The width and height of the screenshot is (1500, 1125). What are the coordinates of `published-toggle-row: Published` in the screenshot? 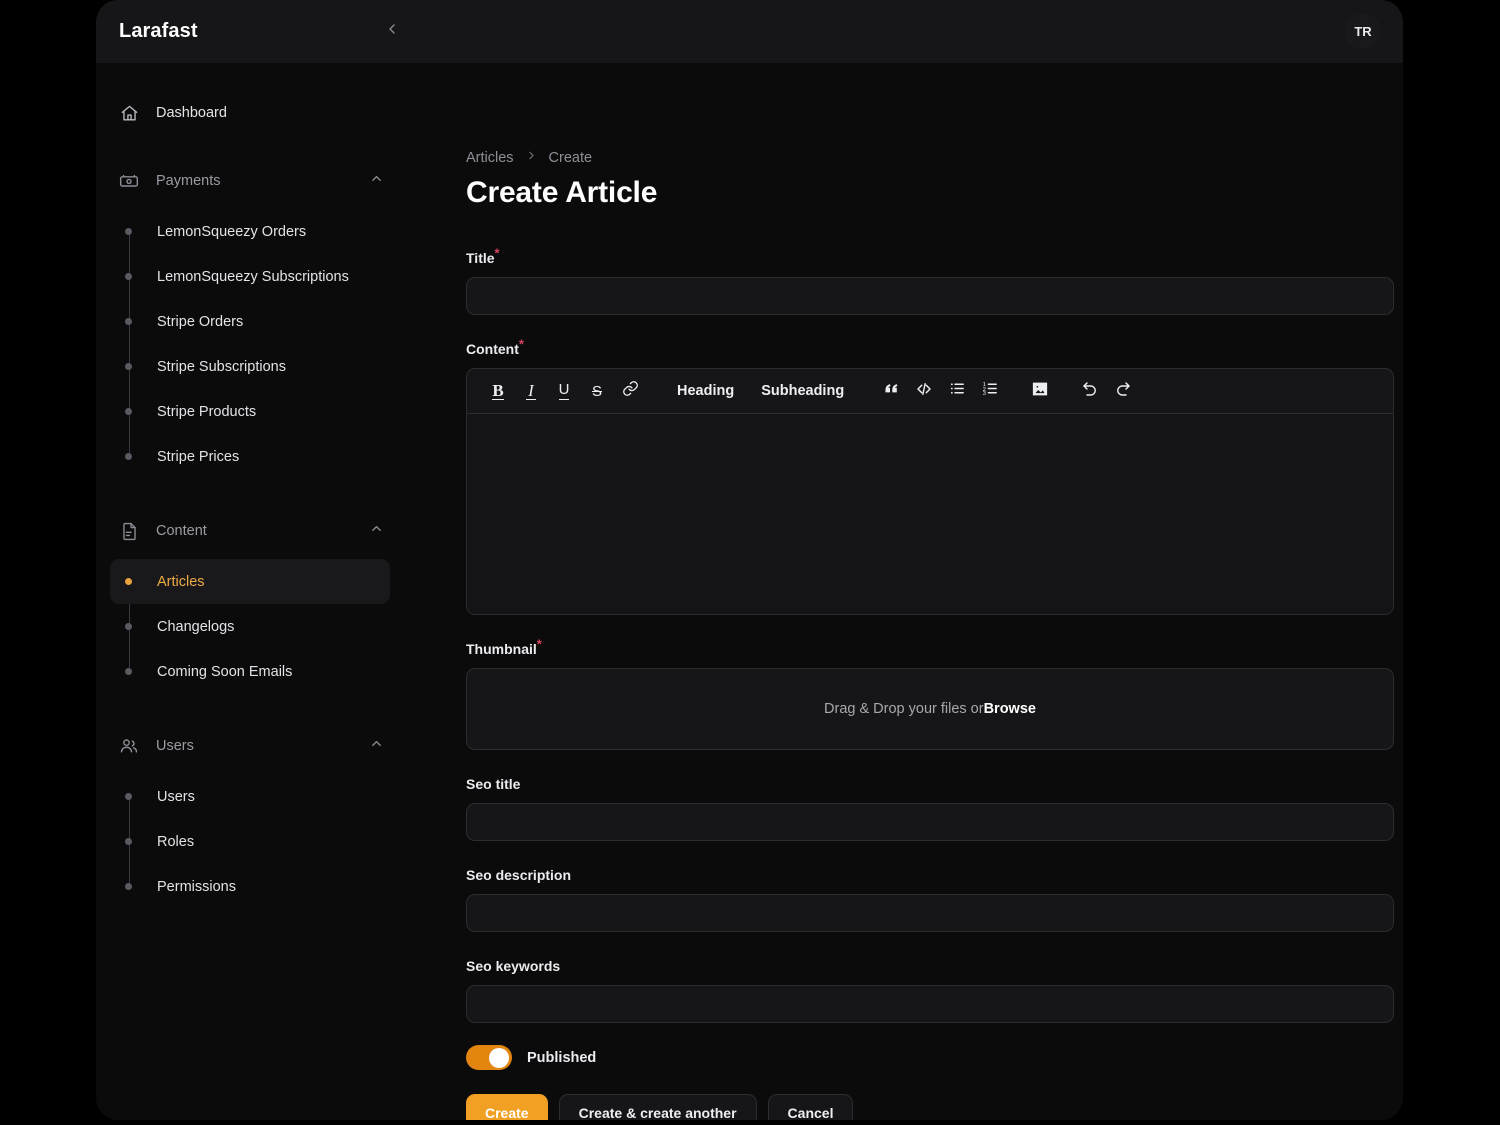 It's located at (934, 1057).